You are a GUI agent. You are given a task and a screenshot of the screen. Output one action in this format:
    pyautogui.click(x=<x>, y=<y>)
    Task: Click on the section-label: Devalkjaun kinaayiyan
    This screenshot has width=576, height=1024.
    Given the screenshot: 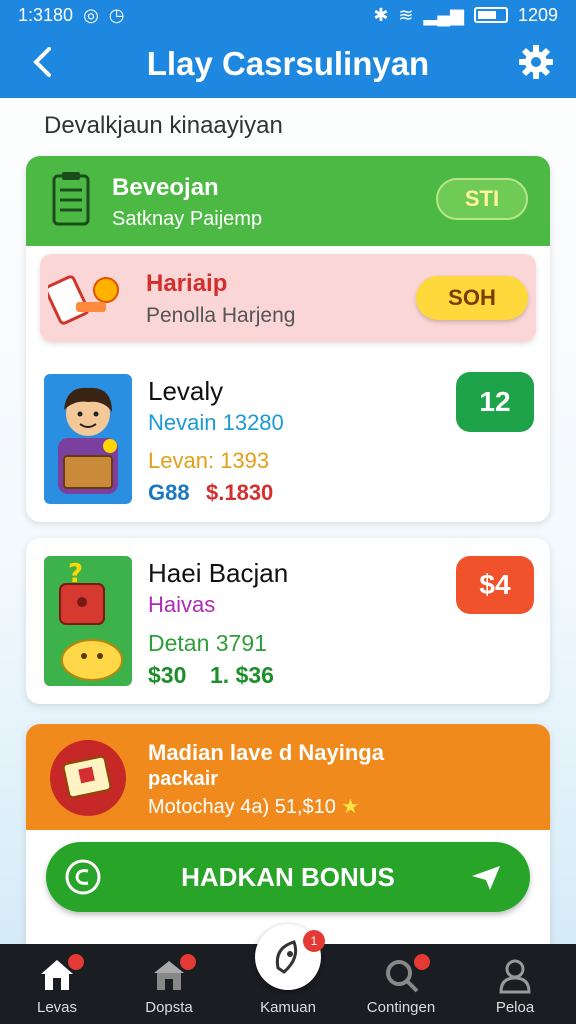 What is the action you would take?
    pyautogui.click(x=163, y=125)
    